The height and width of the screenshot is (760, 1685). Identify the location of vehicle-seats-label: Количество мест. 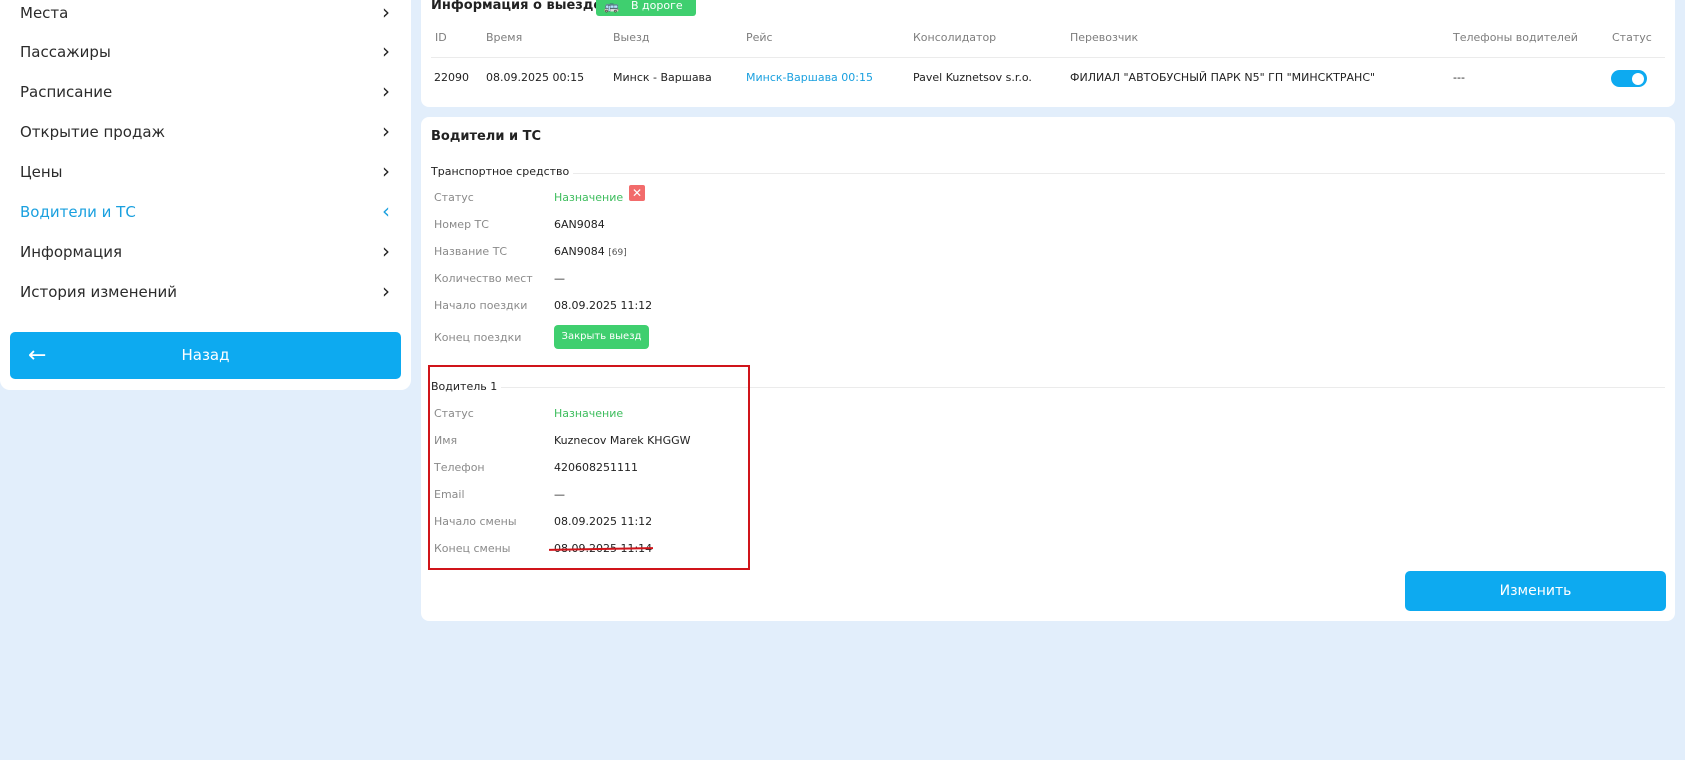
(483, 278).